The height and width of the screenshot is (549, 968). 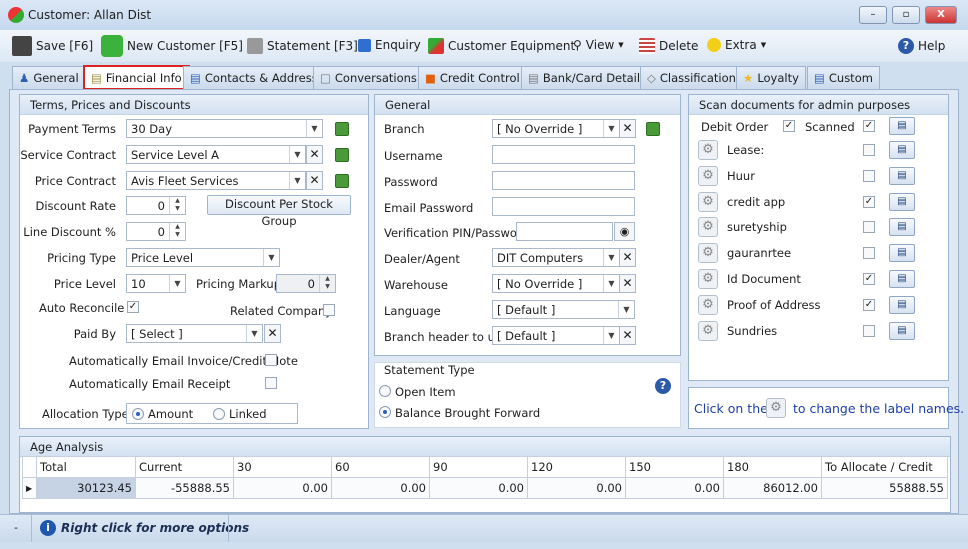 I want to click on help-icon: ?, so click(x=663, y=386).